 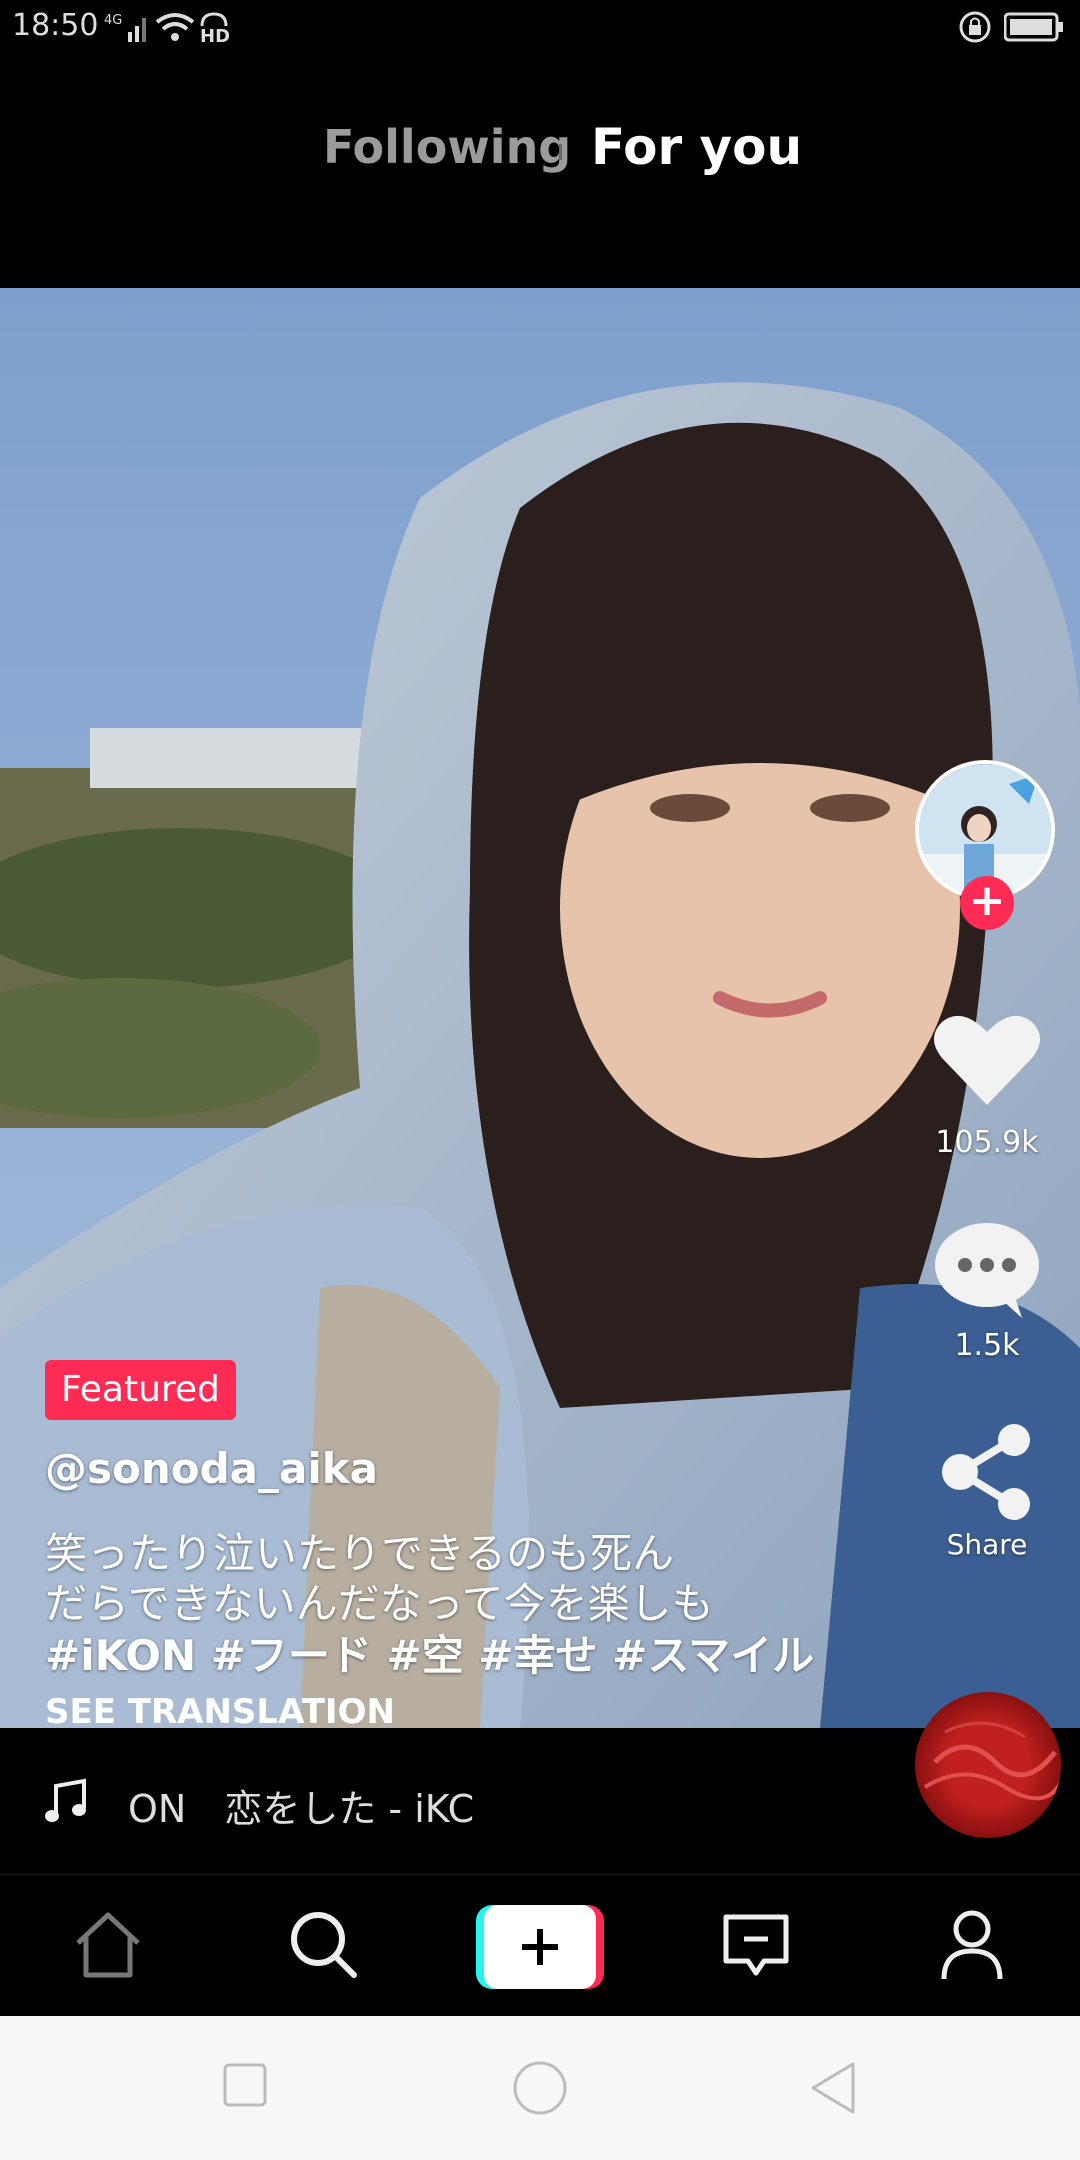 I want to click on create-button, so click(x=540, y=1947).